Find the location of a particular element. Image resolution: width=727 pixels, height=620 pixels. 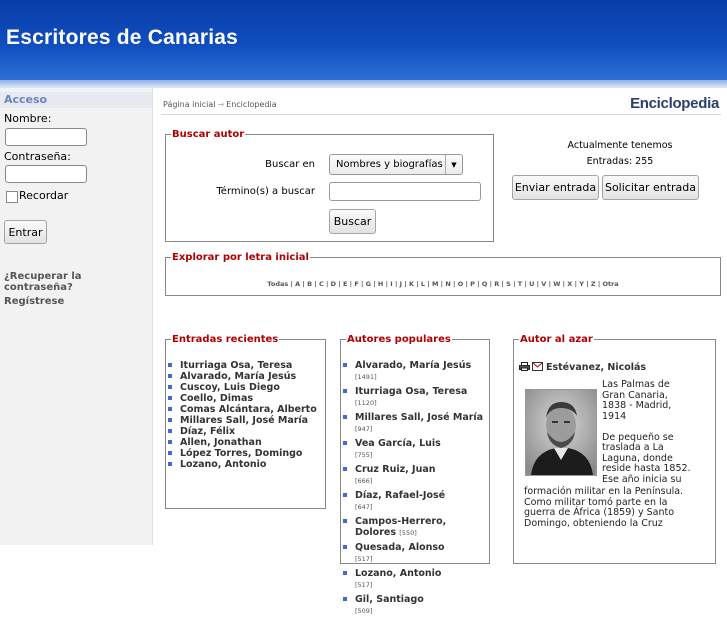

popular-author-name: Vea García, Luis is located at coordinates (398, 443).